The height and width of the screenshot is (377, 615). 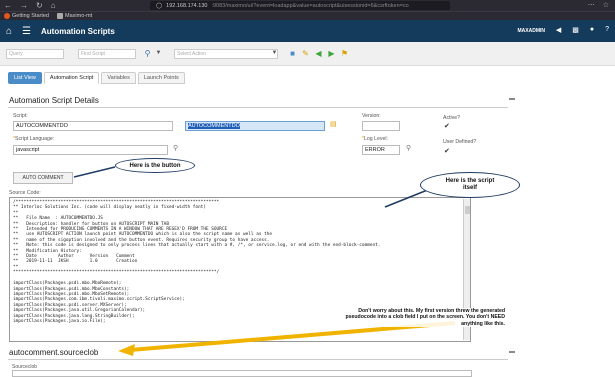 I want to click on bookmark-label: Getting Started, so click(x=30, y=16).